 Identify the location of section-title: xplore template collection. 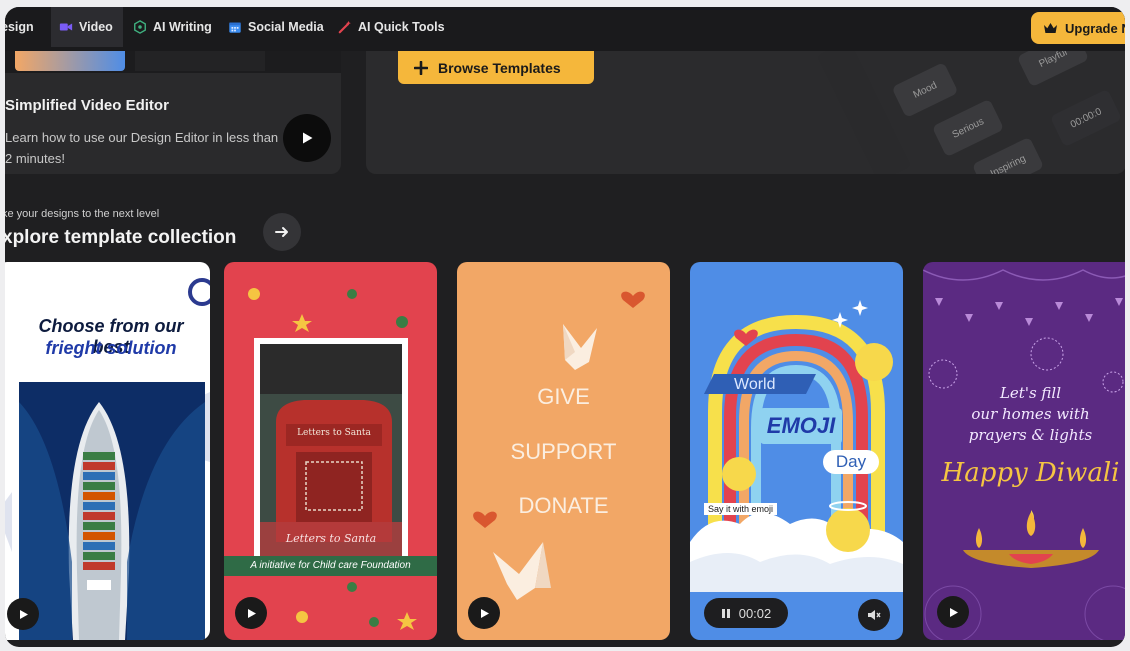
(121, 237).